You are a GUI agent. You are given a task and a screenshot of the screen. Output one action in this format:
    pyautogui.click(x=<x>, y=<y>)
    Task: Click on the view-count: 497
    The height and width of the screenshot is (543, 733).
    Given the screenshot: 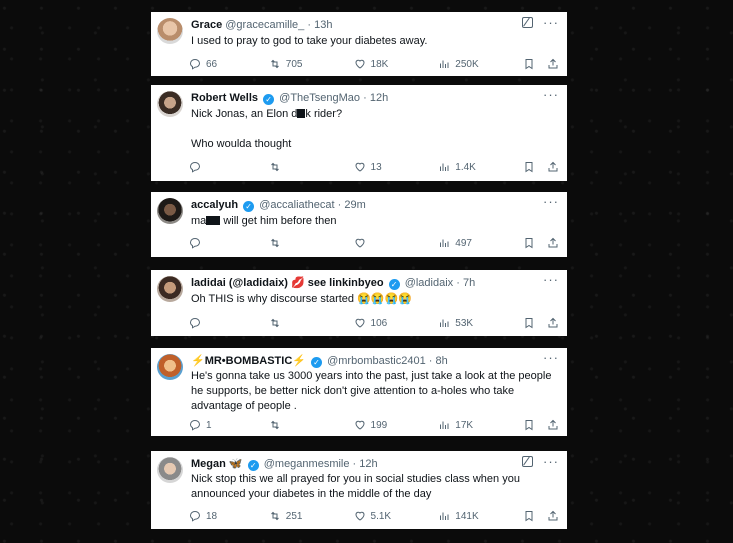 What is the action you would take?
    pyautogui.click(x=463, y=243)
    